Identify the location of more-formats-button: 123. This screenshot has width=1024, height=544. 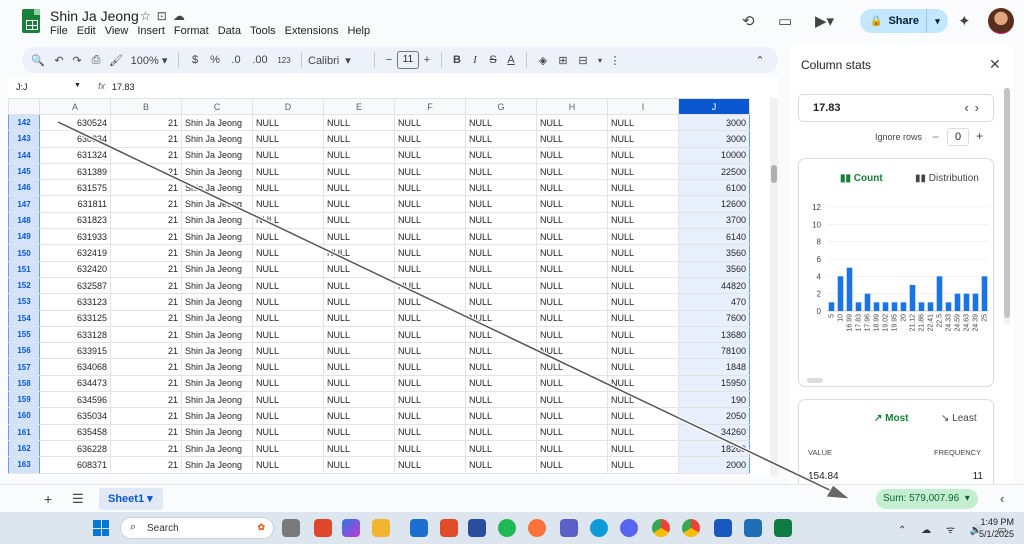
(284, 60).